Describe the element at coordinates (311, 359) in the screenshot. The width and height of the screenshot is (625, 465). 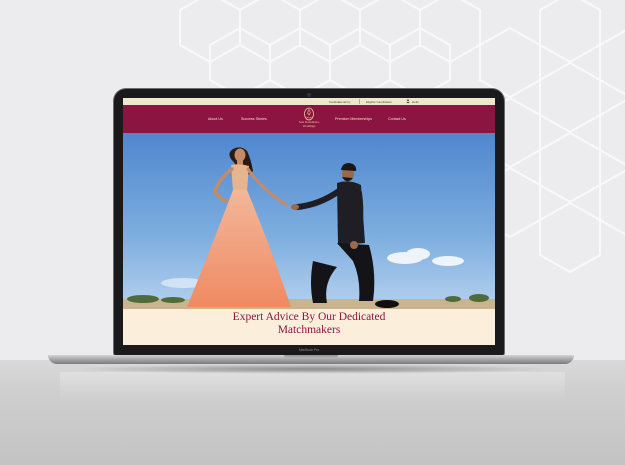
I see `laptop-base` at that location.